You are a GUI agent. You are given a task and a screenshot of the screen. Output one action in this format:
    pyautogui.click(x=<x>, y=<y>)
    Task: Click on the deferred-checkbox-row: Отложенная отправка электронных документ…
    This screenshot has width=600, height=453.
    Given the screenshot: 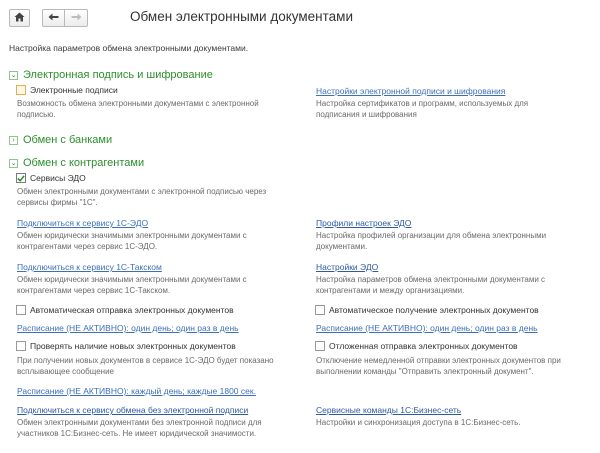 What is the action you would take?
    pyautogui.click(x=416, y=346)
    